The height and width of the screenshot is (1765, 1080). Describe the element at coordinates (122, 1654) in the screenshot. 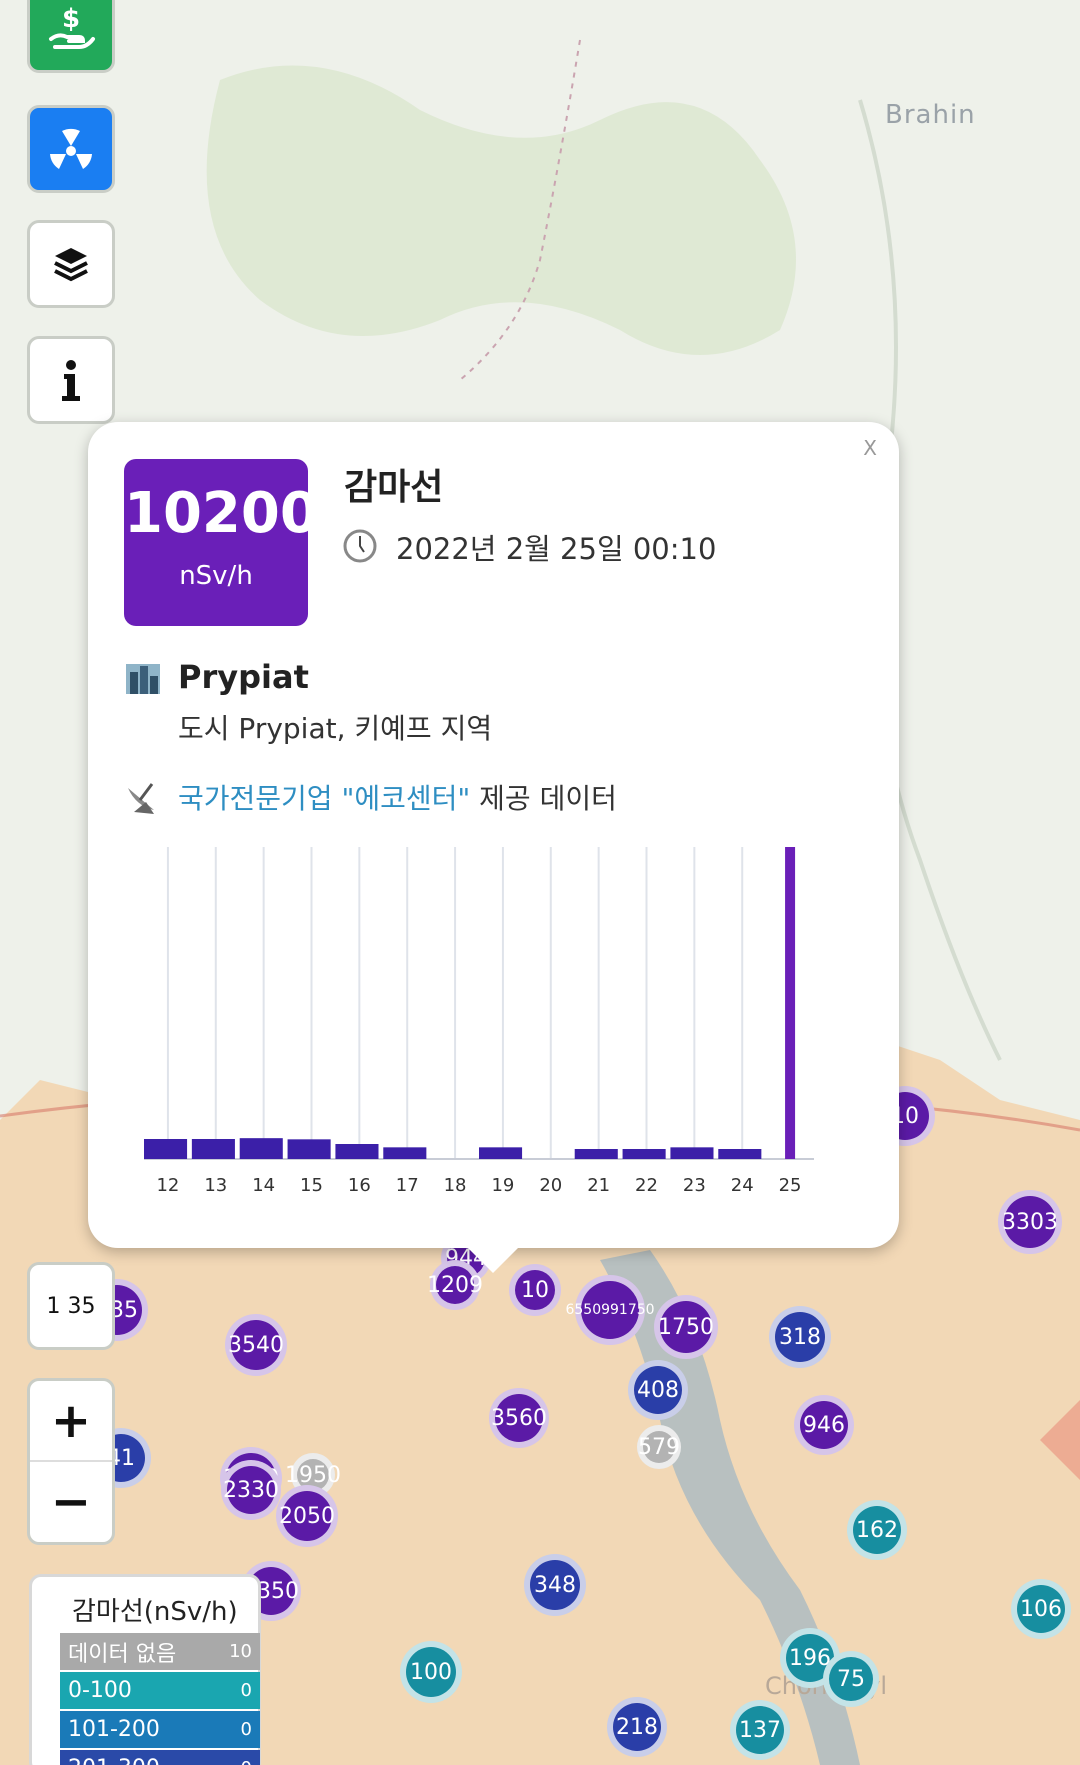

I see `legend-row-label: 데이터 없음` at that location.